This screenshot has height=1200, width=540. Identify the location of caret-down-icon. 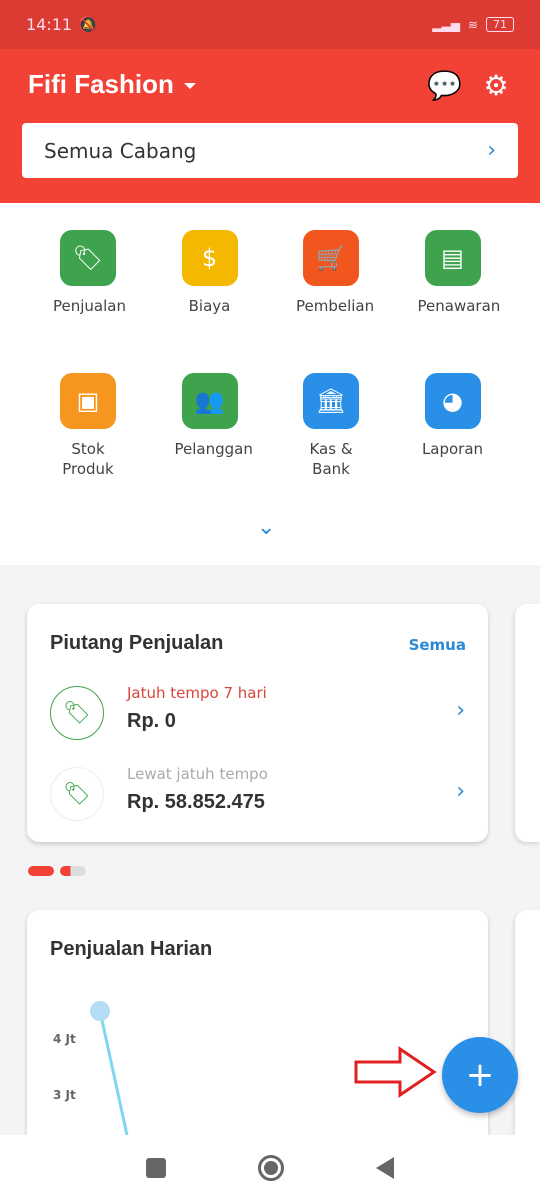
(189, 86).